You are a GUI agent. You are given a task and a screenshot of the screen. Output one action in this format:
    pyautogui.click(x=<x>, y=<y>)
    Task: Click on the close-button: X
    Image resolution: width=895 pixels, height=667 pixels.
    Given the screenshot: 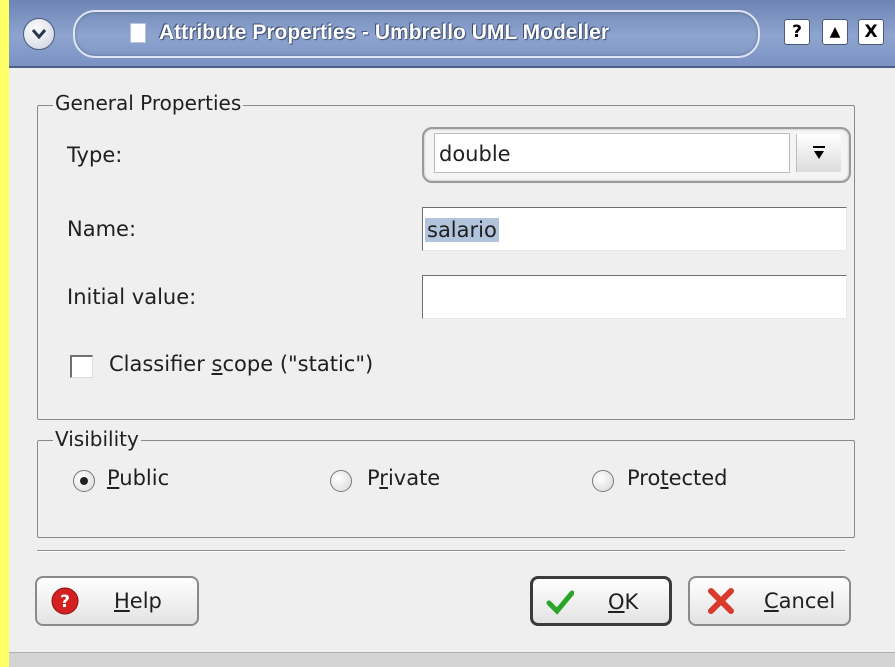 What is the action you would take?
    pyautogui.click(x=871, y=32)
    